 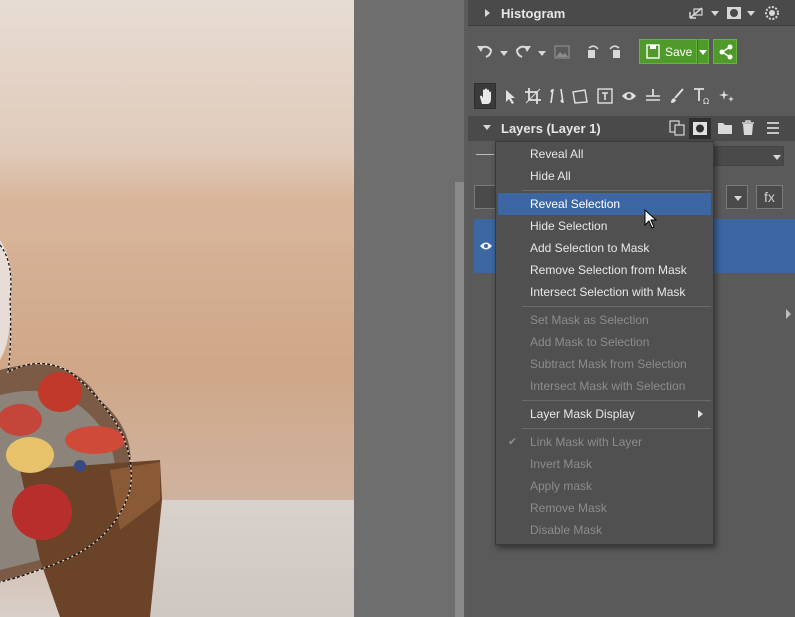 I want to click on menu-icon, so click(x=773, y=129).